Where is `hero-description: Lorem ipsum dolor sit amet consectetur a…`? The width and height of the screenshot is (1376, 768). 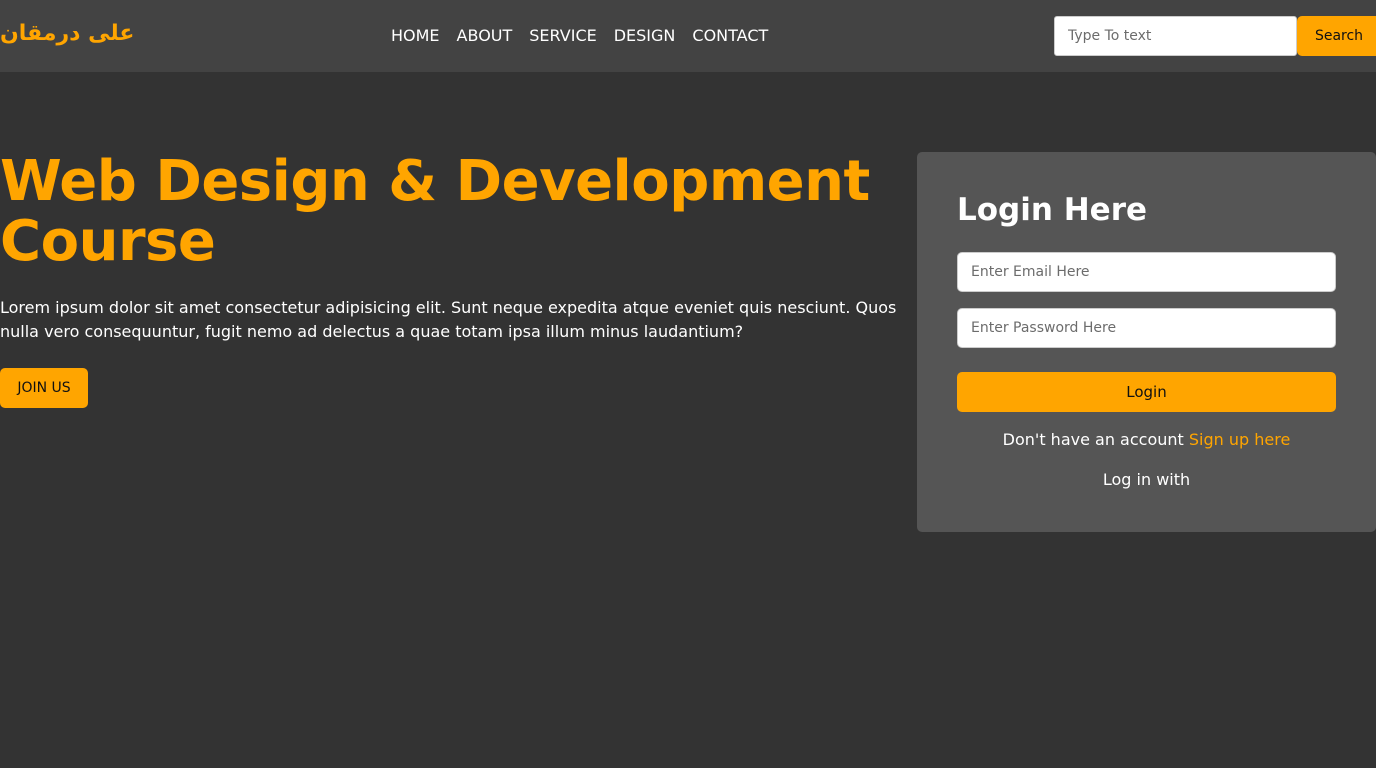
hero-description: Lorem ipsum dolor sit amet consectetur a… is located at coordinates (448, 319).